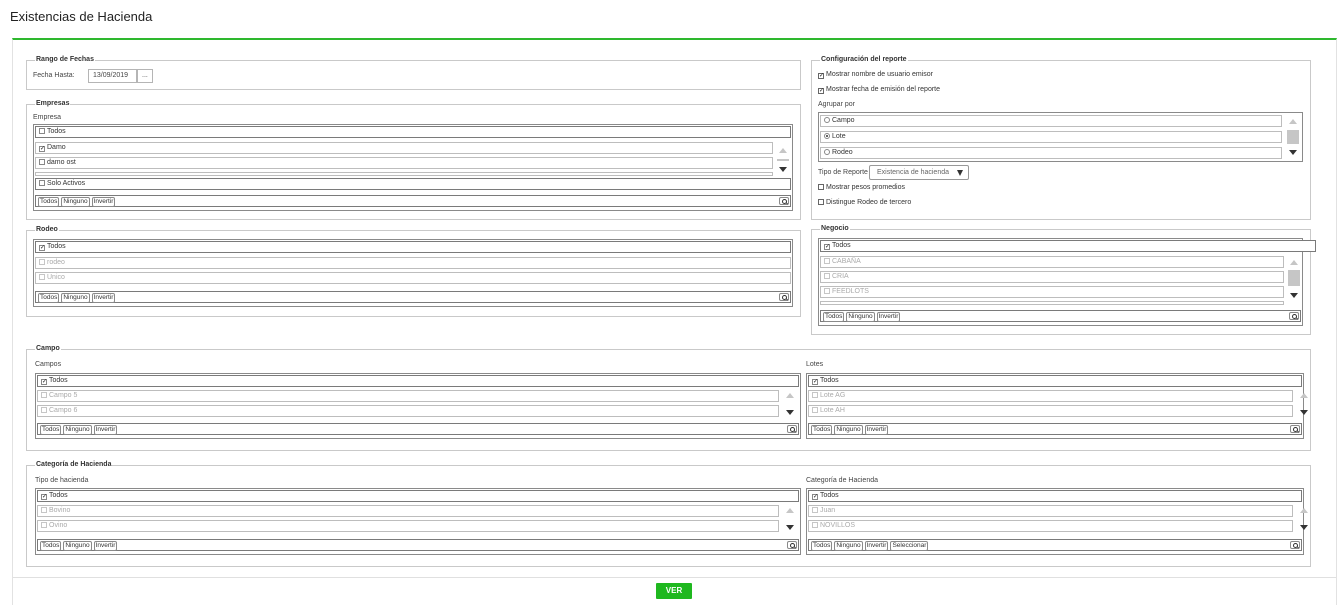  Describe the element at coordinates (1304, 405) in the screenshot. I see `lotes-scrollbar` at that location.